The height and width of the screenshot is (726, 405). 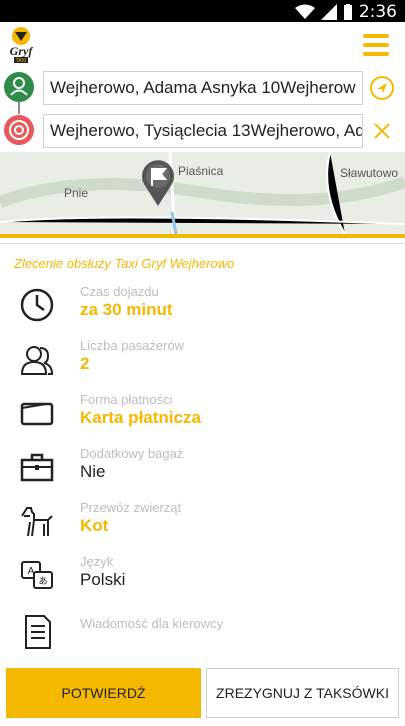 What do you see at coordinates (19, 87) in the screenshot?
I see `pickup-person-icon` at bounding box center [19, 87].